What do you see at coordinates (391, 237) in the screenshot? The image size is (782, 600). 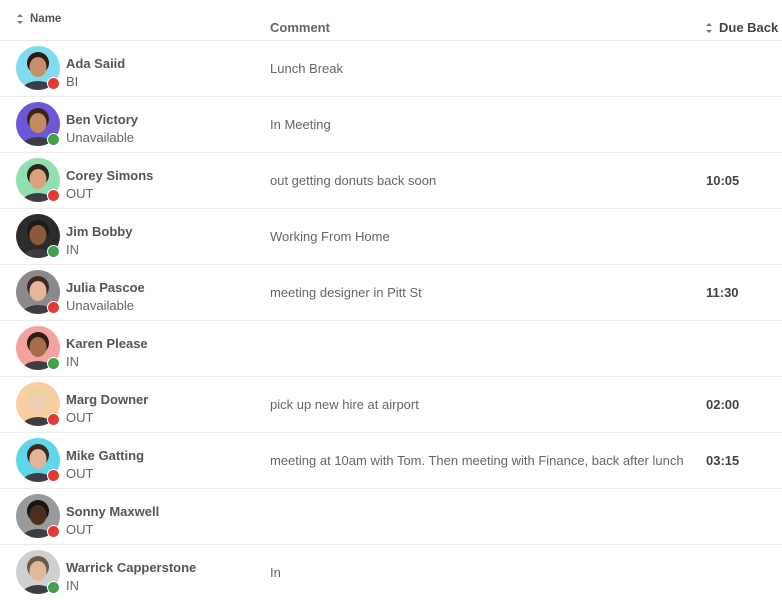 I see `table-row: Jim Bobby IN Working From Home` at bounding box center [391, 237].